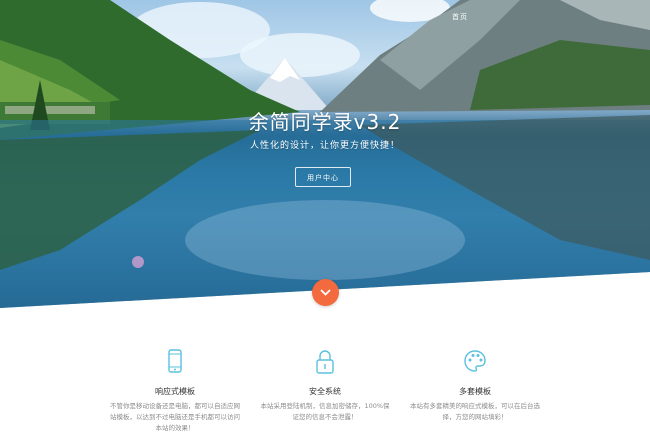 The height and width of the screenshot is (436, 650). What do you see at coordinates (323, 177) in the screenshot?
I see `user-center-button: 用户中心` at bounding box center [323, 177].